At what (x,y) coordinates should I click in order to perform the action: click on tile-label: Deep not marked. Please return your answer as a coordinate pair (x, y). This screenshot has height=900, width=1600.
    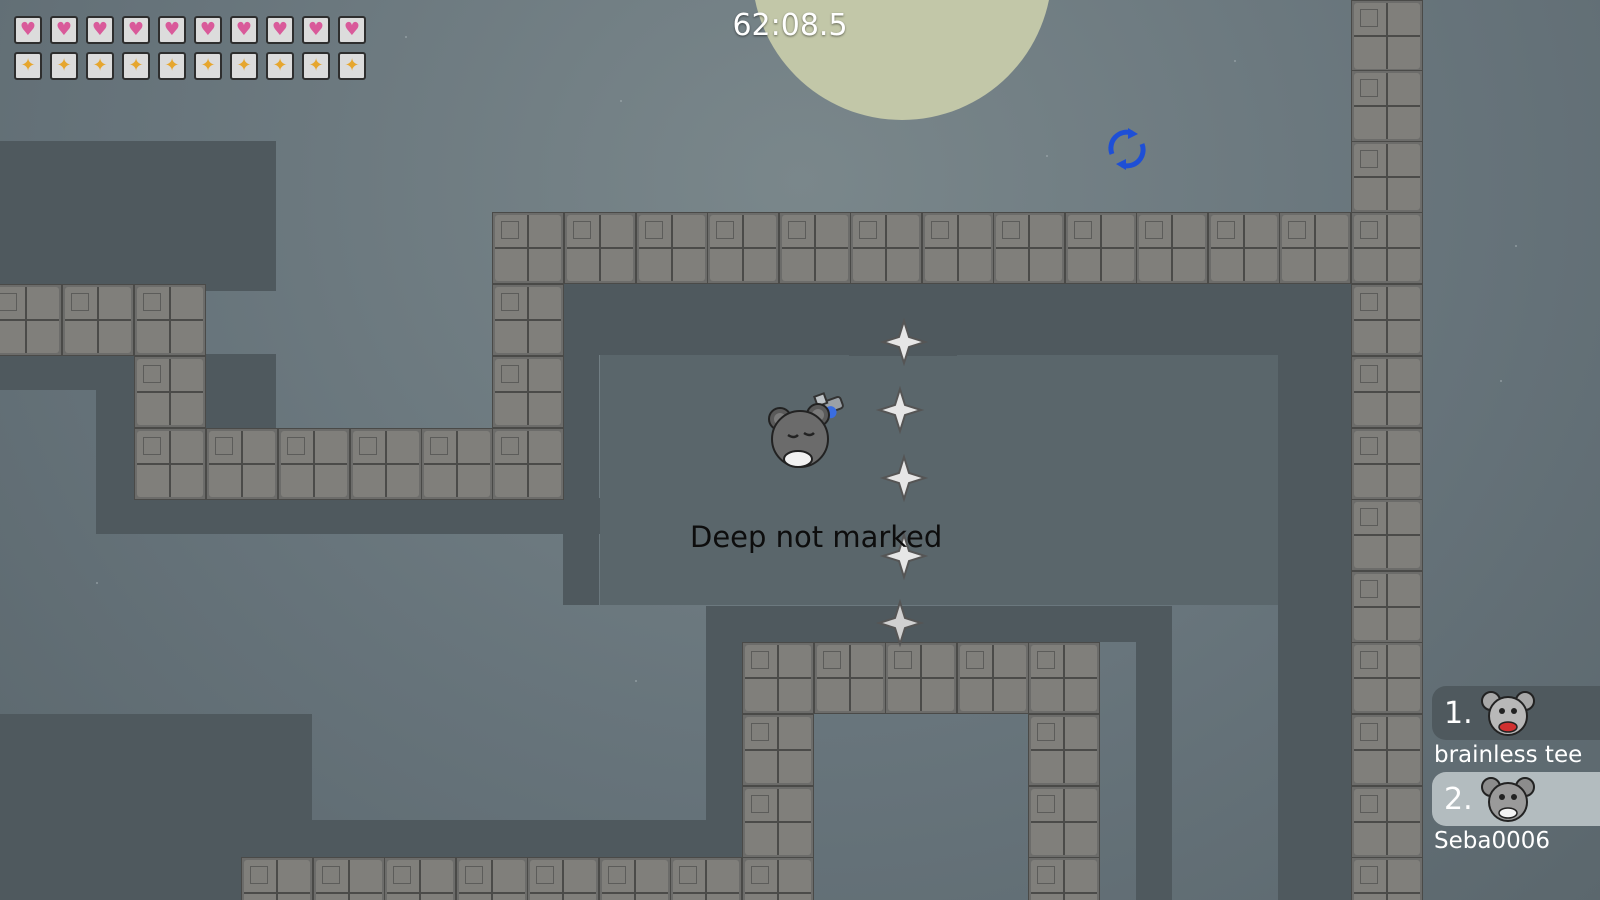
    Looking at the image, I should click on (816, 537).